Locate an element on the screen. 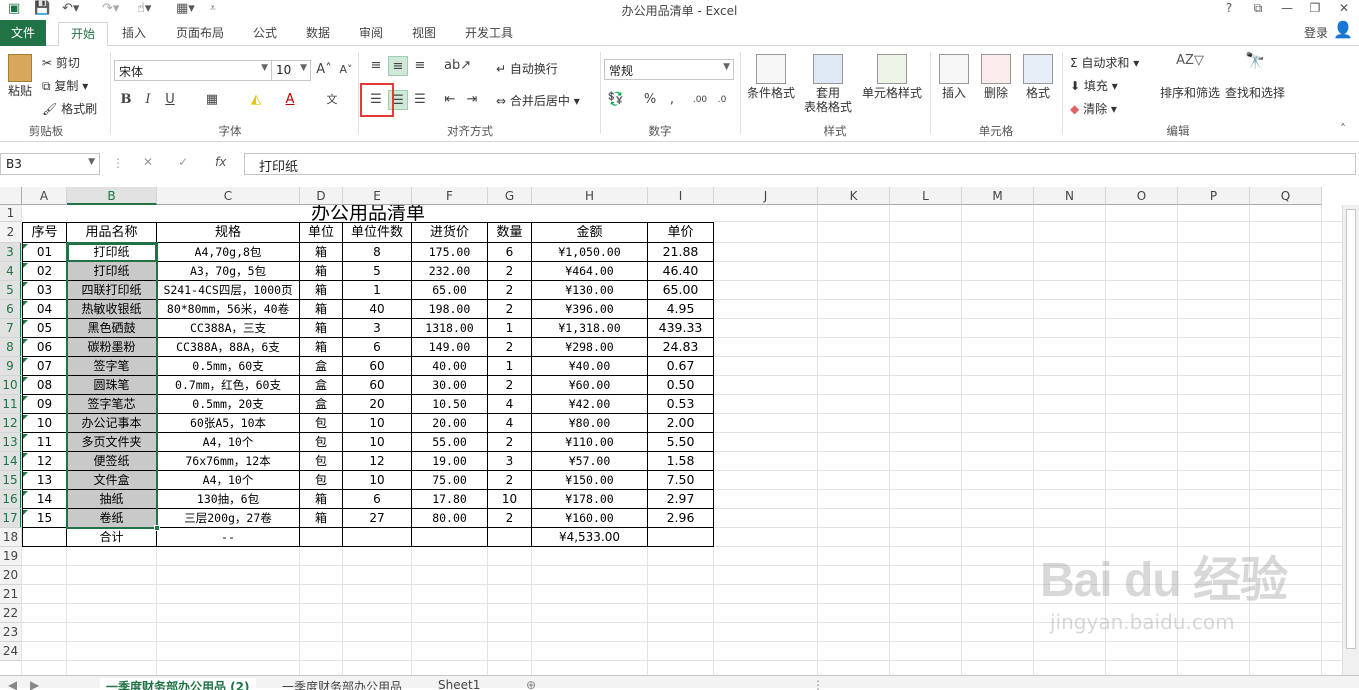 This screenshot has width=1359, height=690. tab-page-layout: 页面布局 is located at coordinates (200, 34).